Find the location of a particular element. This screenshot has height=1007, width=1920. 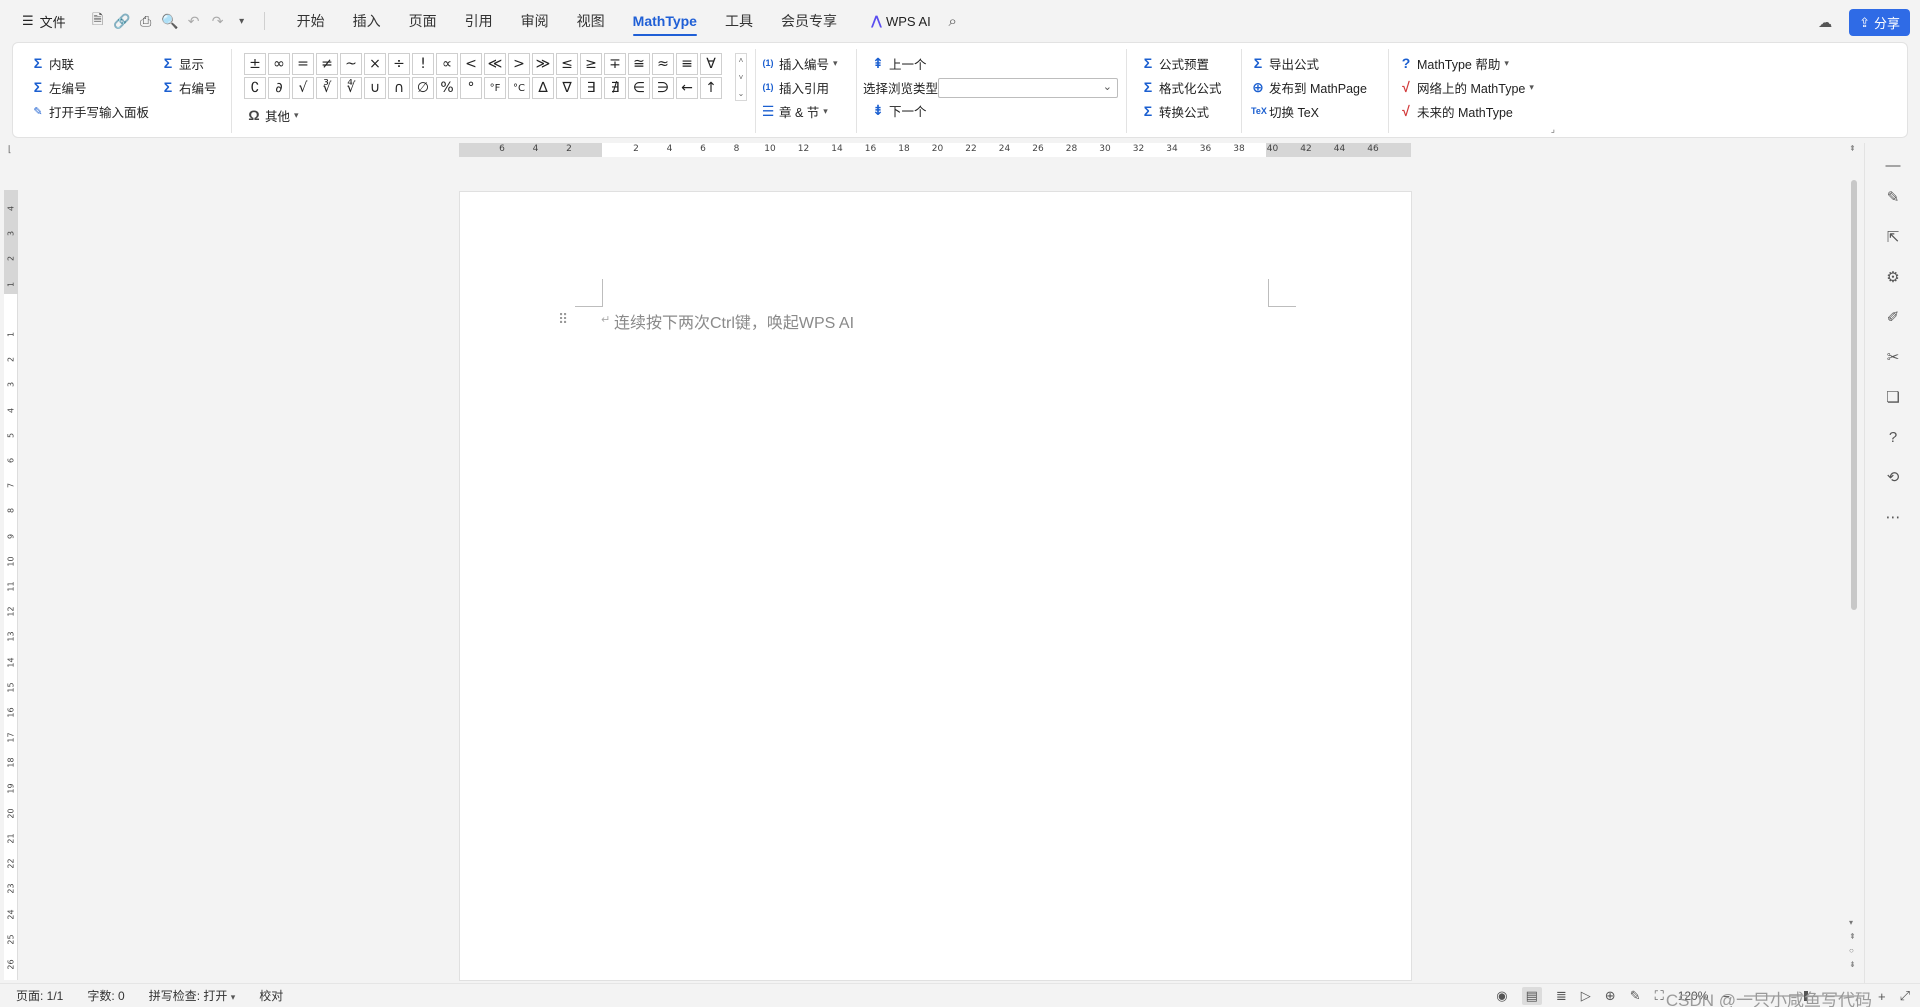

tab-member: 会员专享 is located at coordinates (809, 21).